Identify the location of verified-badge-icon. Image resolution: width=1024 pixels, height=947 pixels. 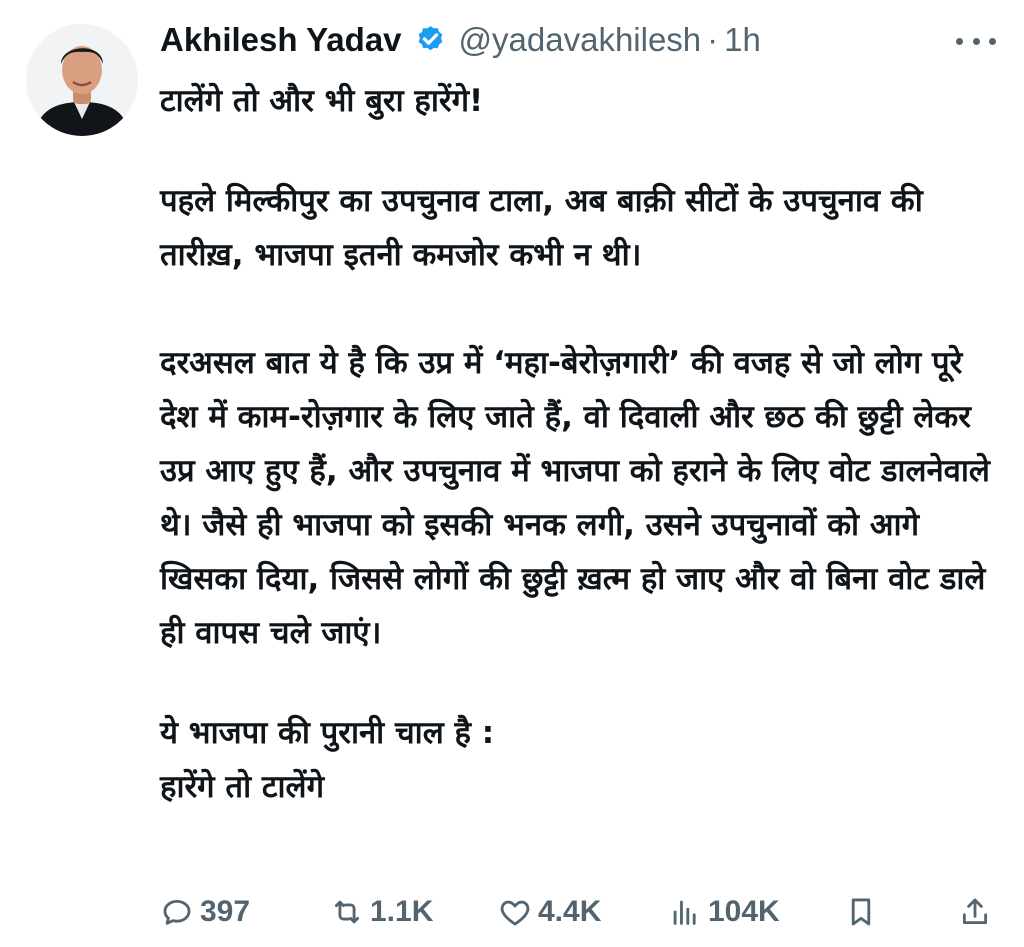
(430, 40).